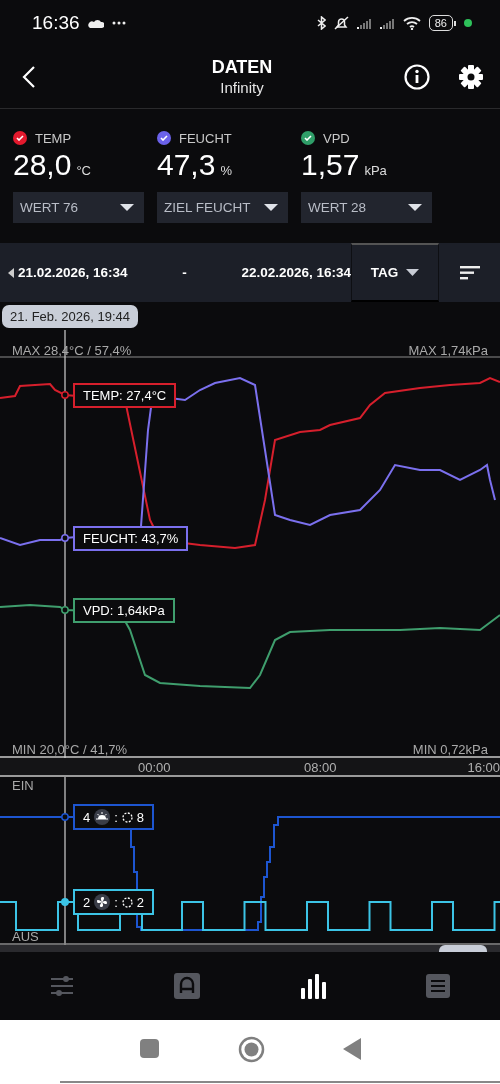 This screenshot has width=500, height=1084. Describe the element at coordinates (42, 165) in the screenshot. I see `sensor-value: 28,0` at that location.